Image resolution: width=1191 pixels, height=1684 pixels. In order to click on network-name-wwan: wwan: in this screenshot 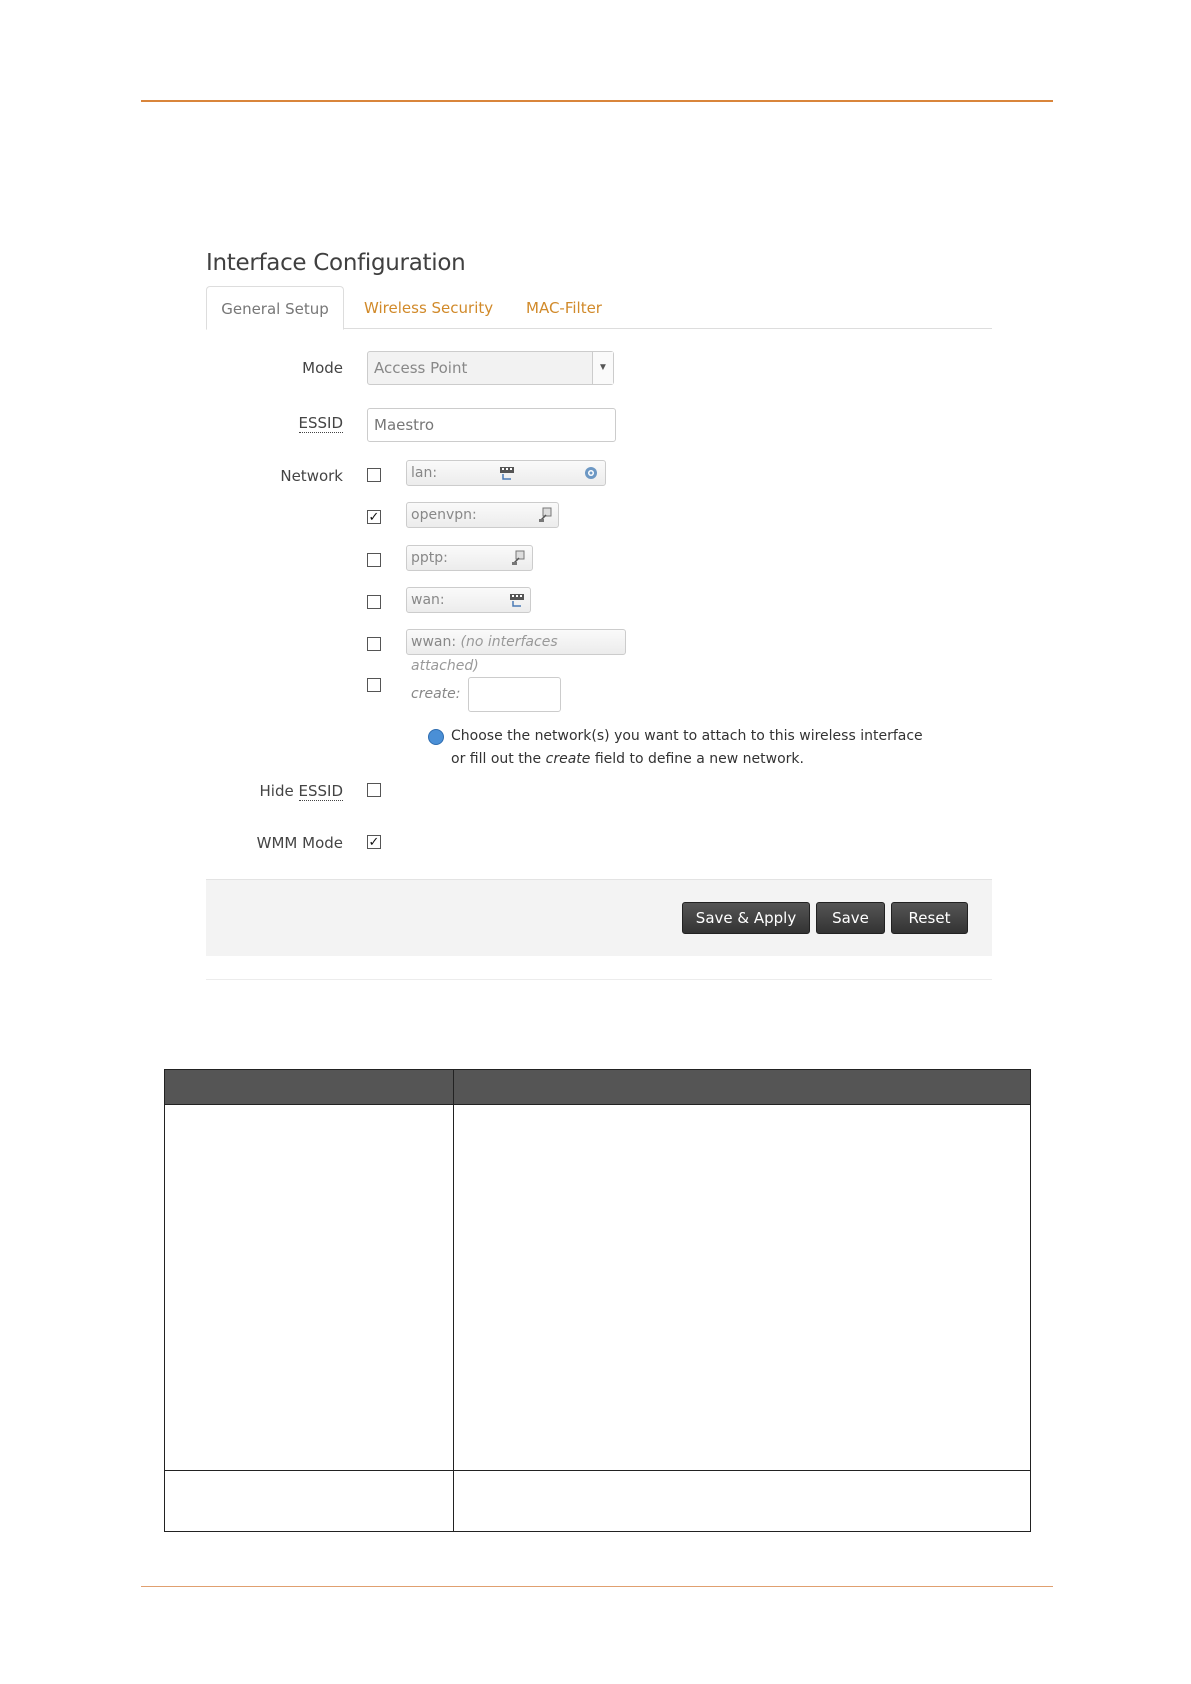, I will do `click(434, 642)`.